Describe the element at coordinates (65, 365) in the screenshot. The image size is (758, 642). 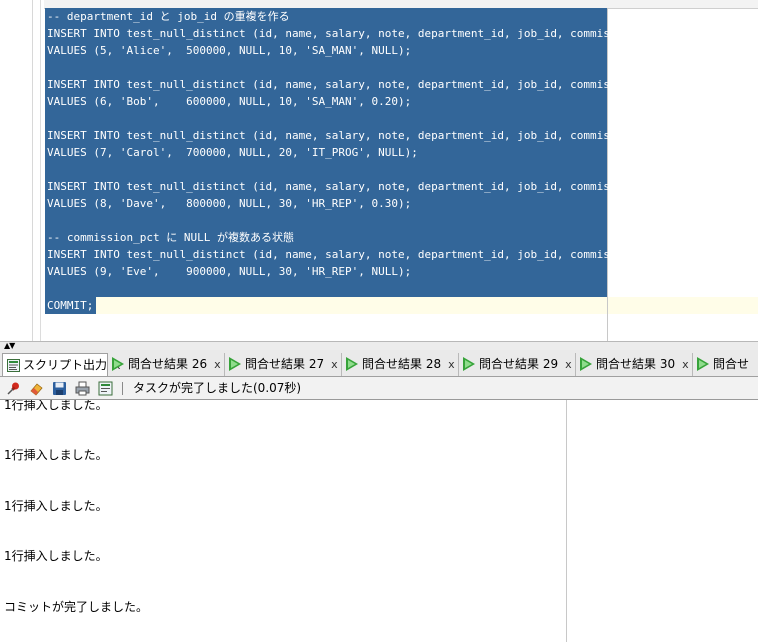
I see `tab-label: スクリプト出力` at that location.